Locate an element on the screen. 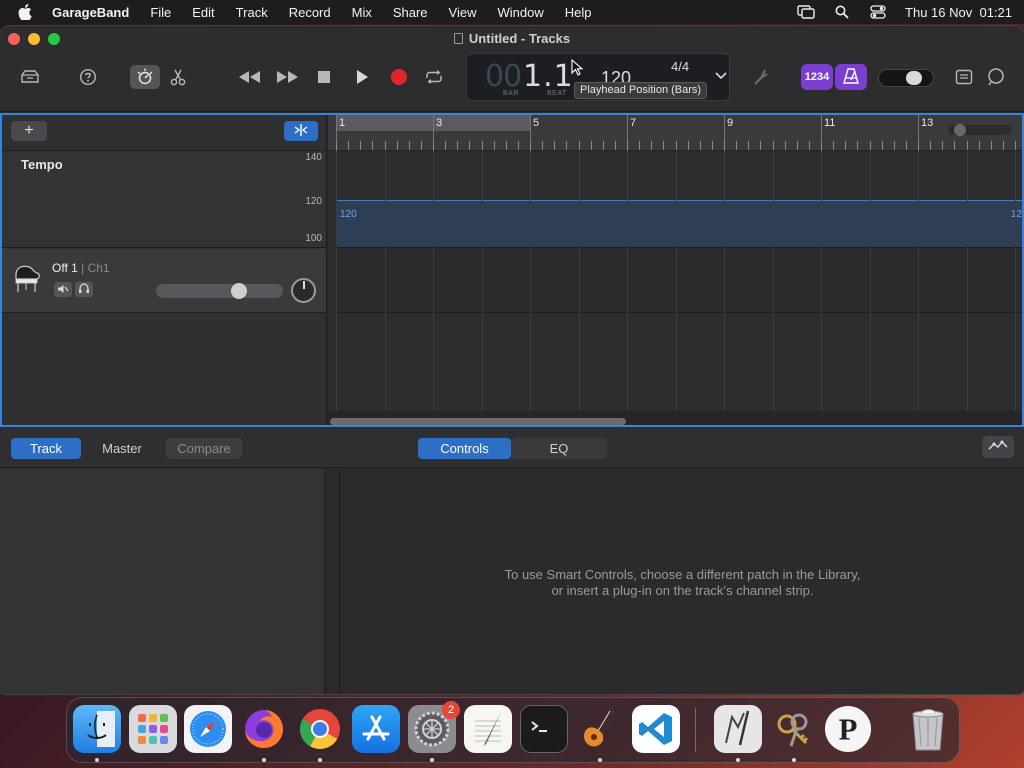  menu-help: Help is located at coordinates (578, 12).